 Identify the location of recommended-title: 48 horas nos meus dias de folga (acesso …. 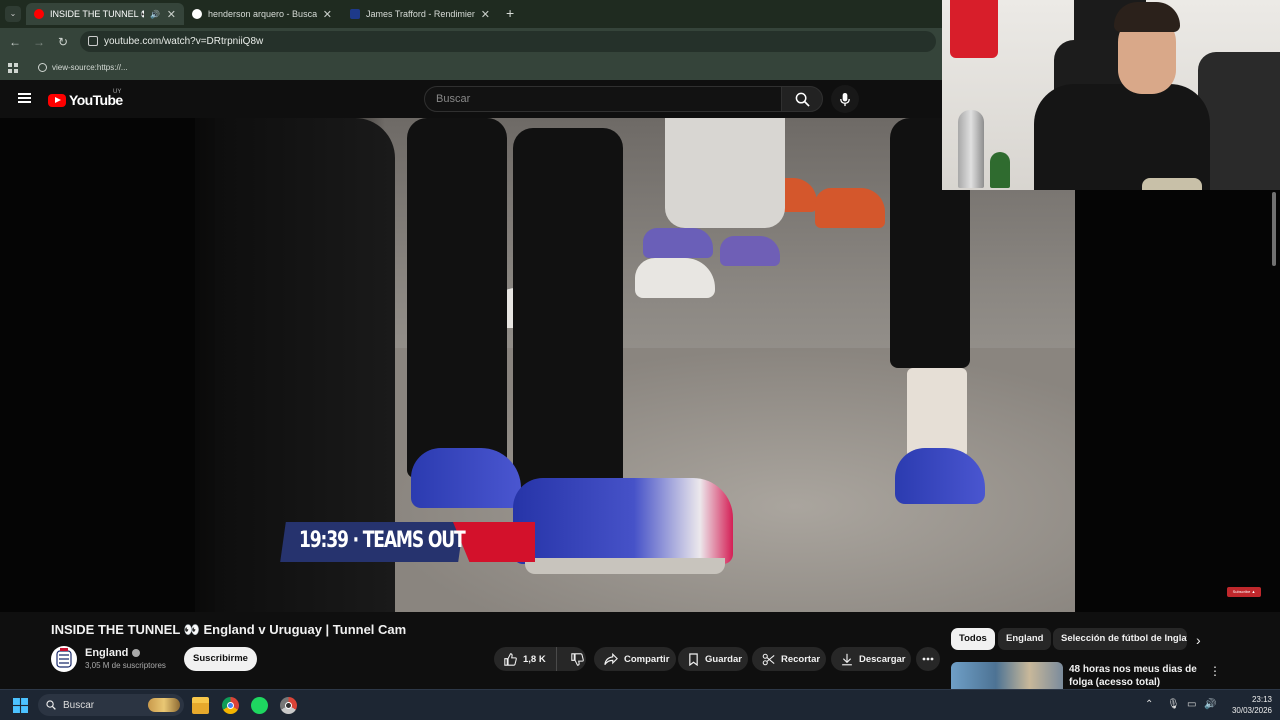
(1144, 676).